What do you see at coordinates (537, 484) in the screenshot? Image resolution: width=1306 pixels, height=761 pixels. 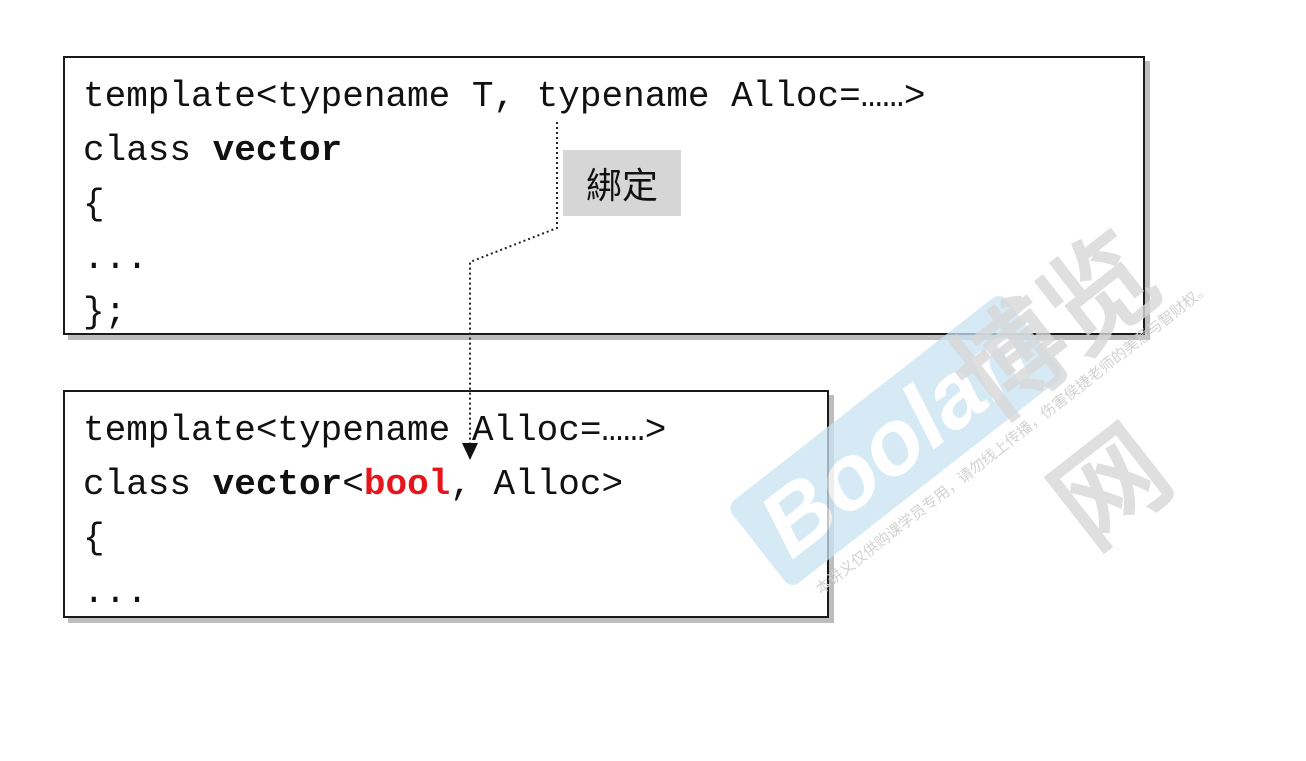 I see `spec-line-2-rest: , Alloc>` at bounding box center [537, 484].